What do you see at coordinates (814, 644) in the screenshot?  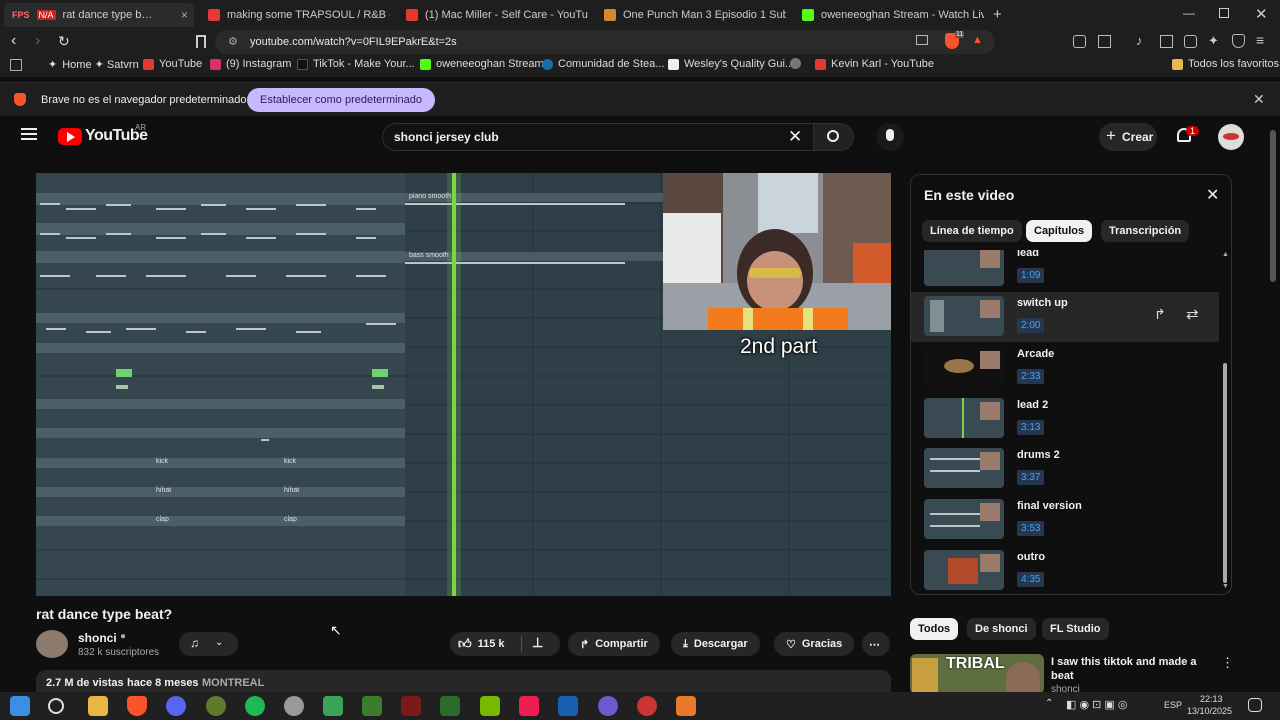 I see `thanks-button: ♡ Gracias` at bounding box center [814, 644].